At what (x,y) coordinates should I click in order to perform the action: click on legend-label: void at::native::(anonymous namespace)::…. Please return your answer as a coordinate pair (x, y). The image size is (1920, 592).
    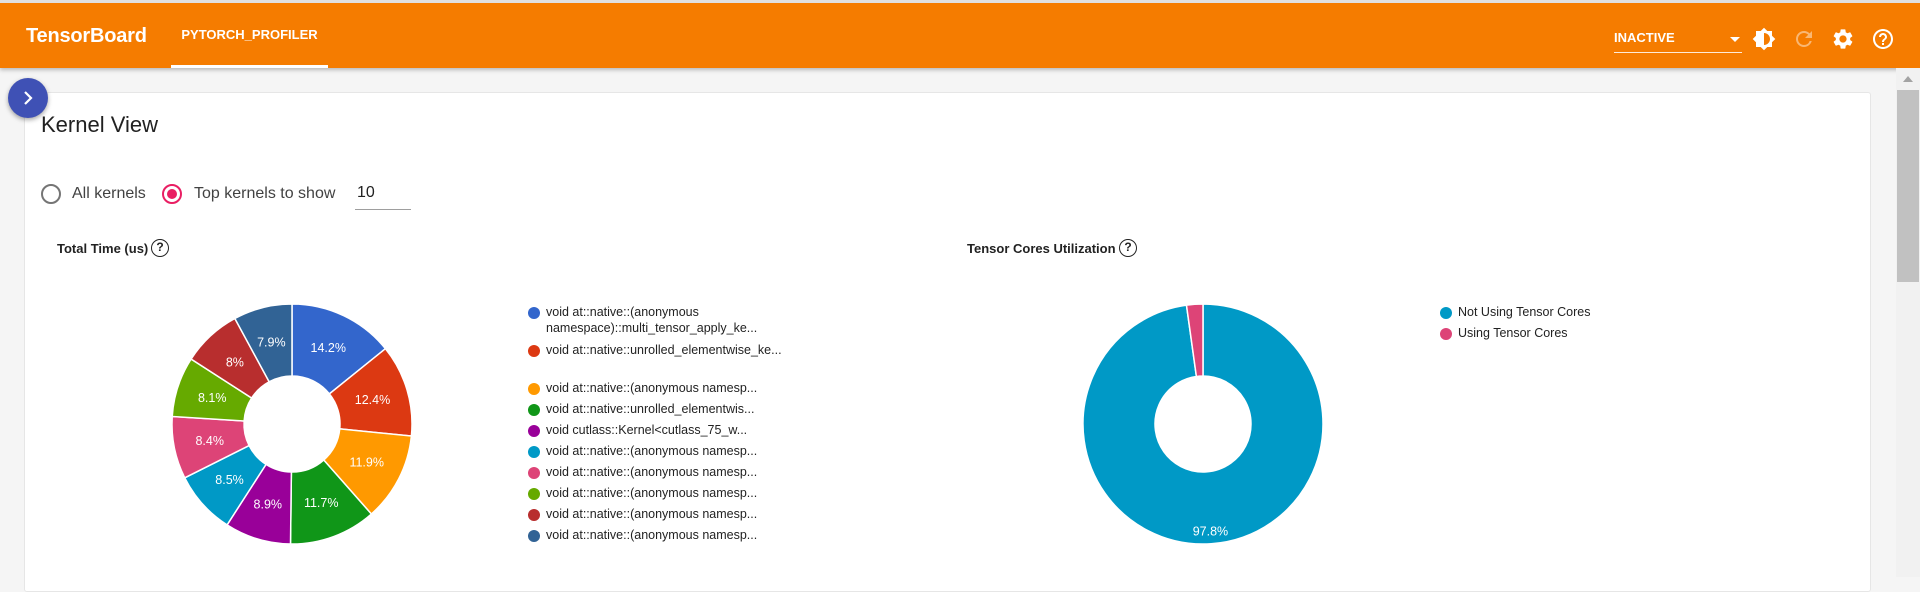
    Looking at the image, I should click on (652, 320).